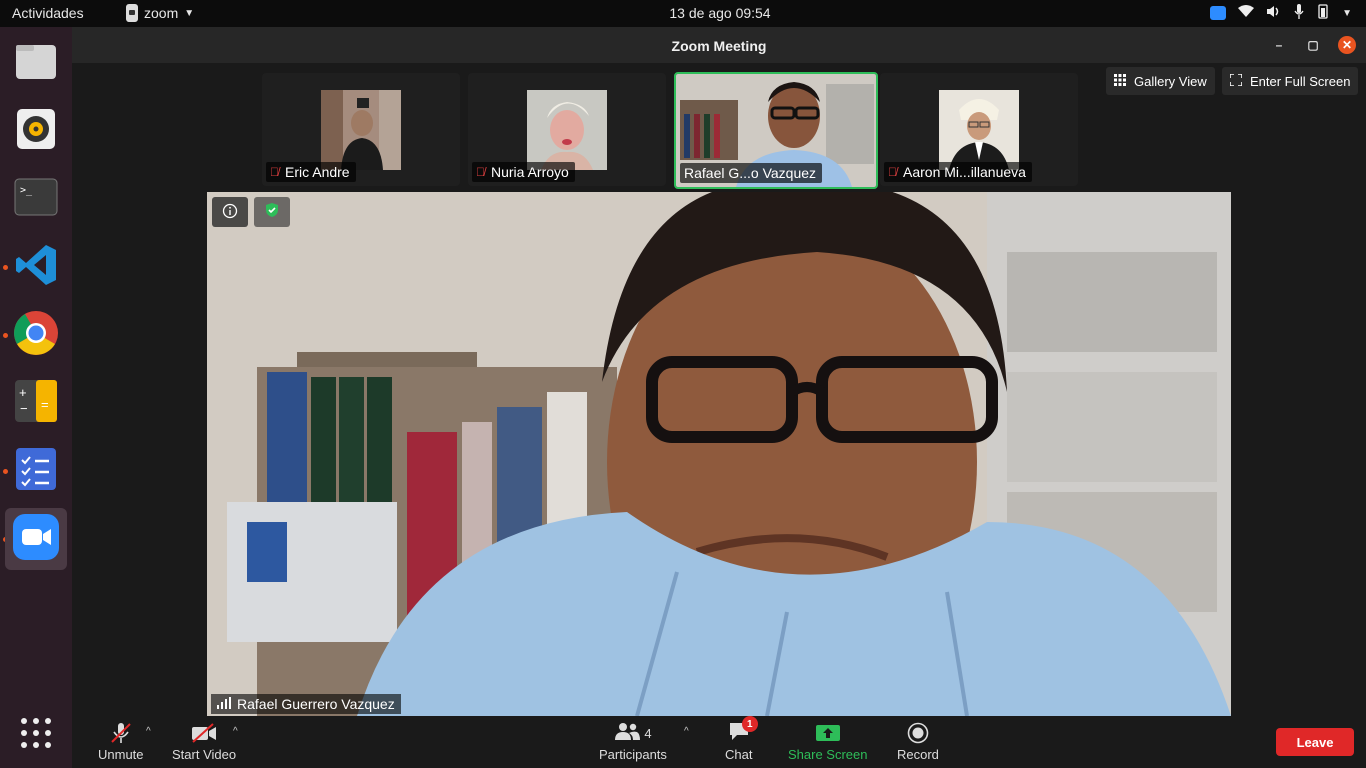  I want to click on vscode-launcher, so click(36, 267).